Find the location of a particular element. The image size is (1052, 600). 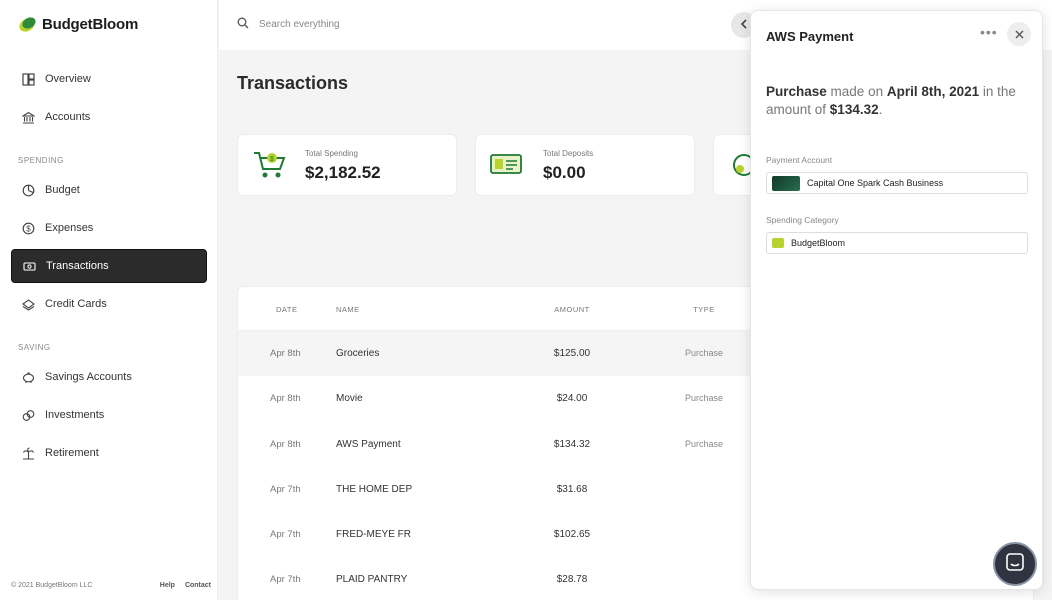

logo-text: BudgetBloom is located at coordinates (90, 24).